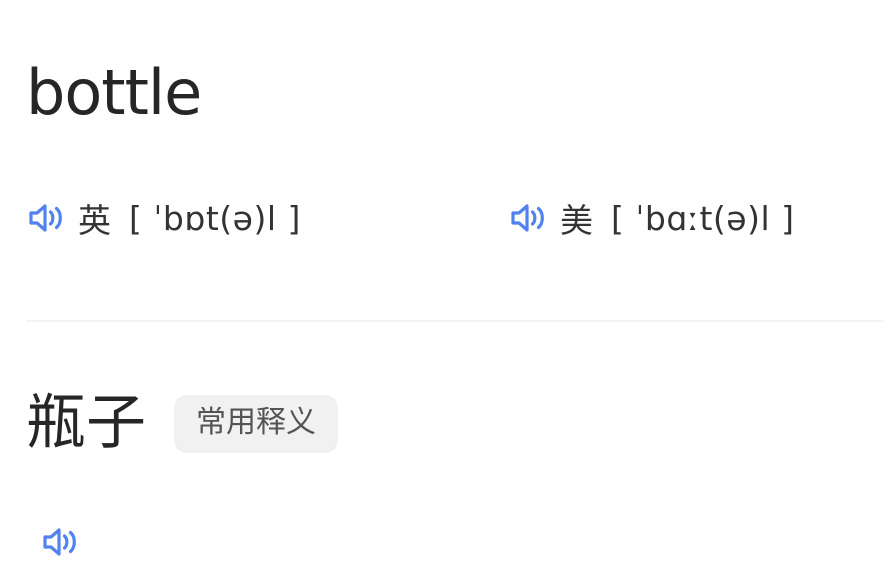 The image size is (883, 564). Describe the element at coordinates (94, 220) in the screenshot. I see `pronunciation-locale-label-uk: 英` at that location.